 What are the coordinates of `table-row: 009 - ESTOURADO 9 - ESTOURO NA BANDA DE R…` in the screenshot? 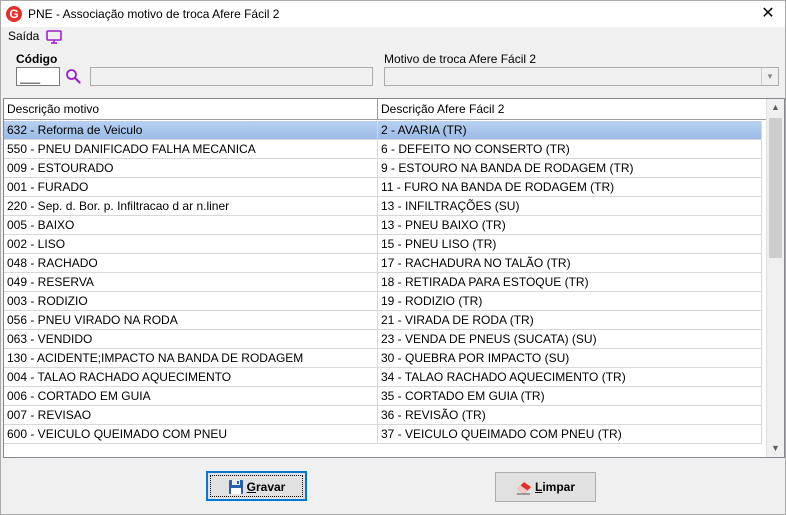 It's located at (383, 168).